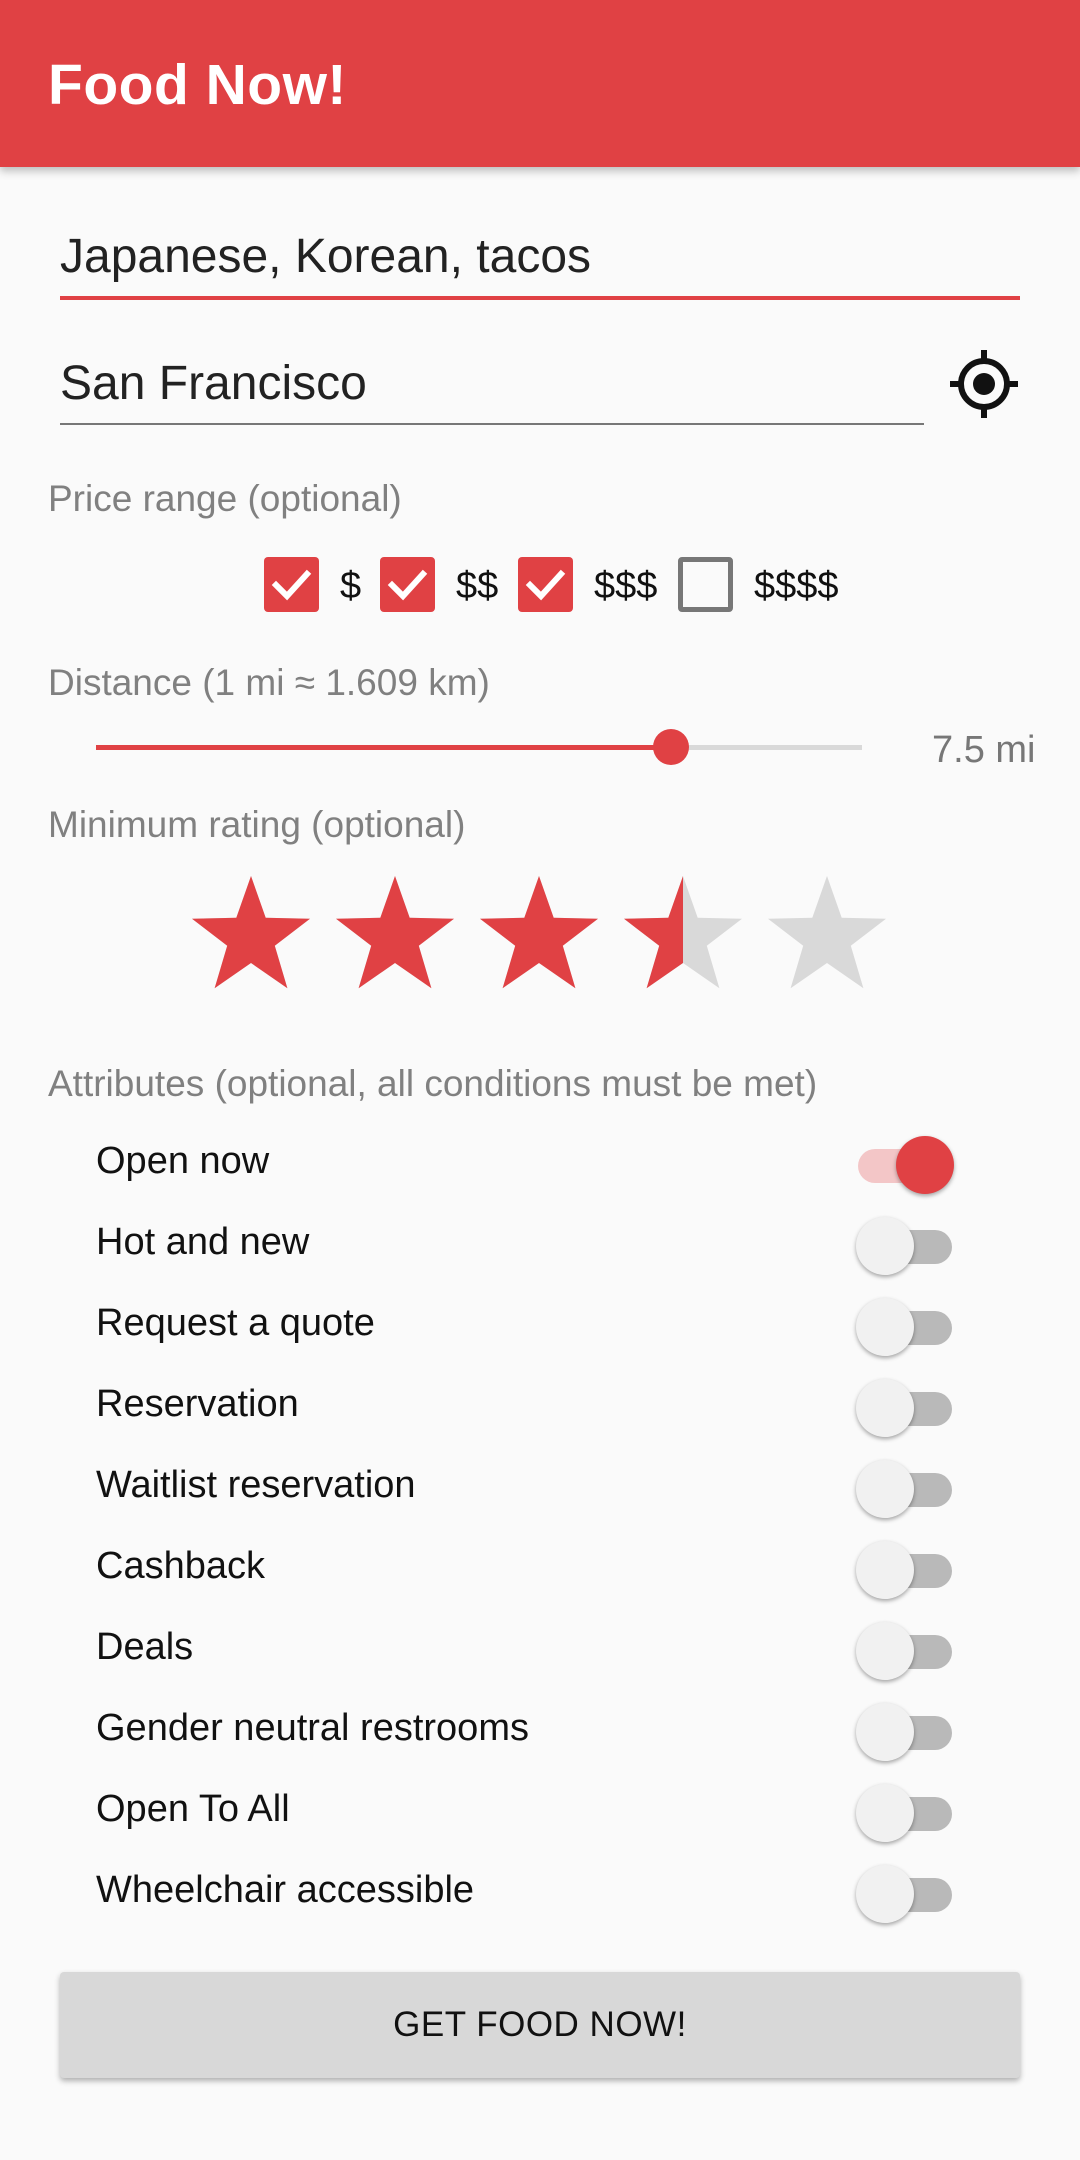 This screenshot has height=2160, width=1080. I want to click on attribute-label: Open now, so click(183, 1161).